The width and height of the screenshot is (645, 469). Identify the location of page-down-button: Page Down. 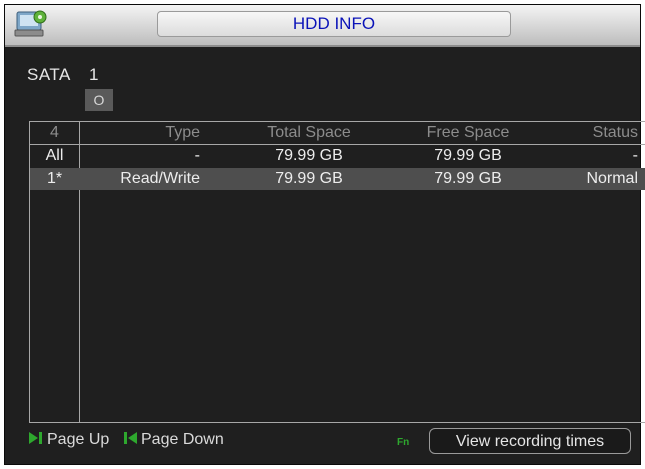
(173, 440).